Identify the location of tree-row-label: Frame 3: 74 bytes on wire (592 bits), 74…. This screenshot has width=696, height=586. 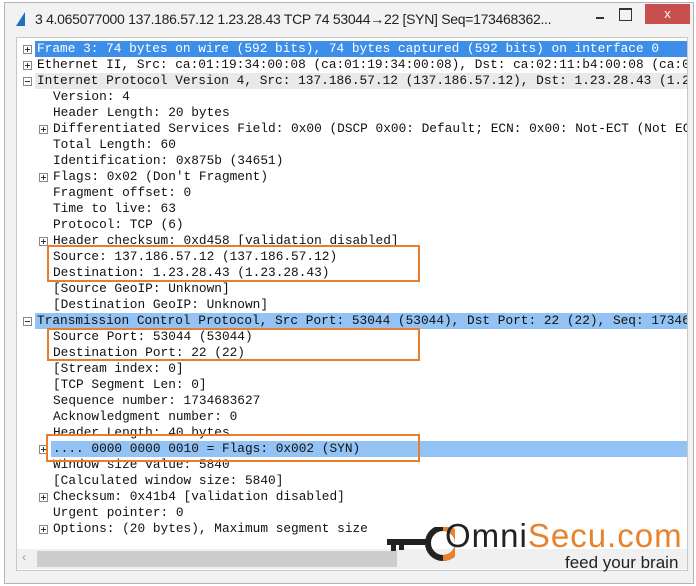
(348, 48).